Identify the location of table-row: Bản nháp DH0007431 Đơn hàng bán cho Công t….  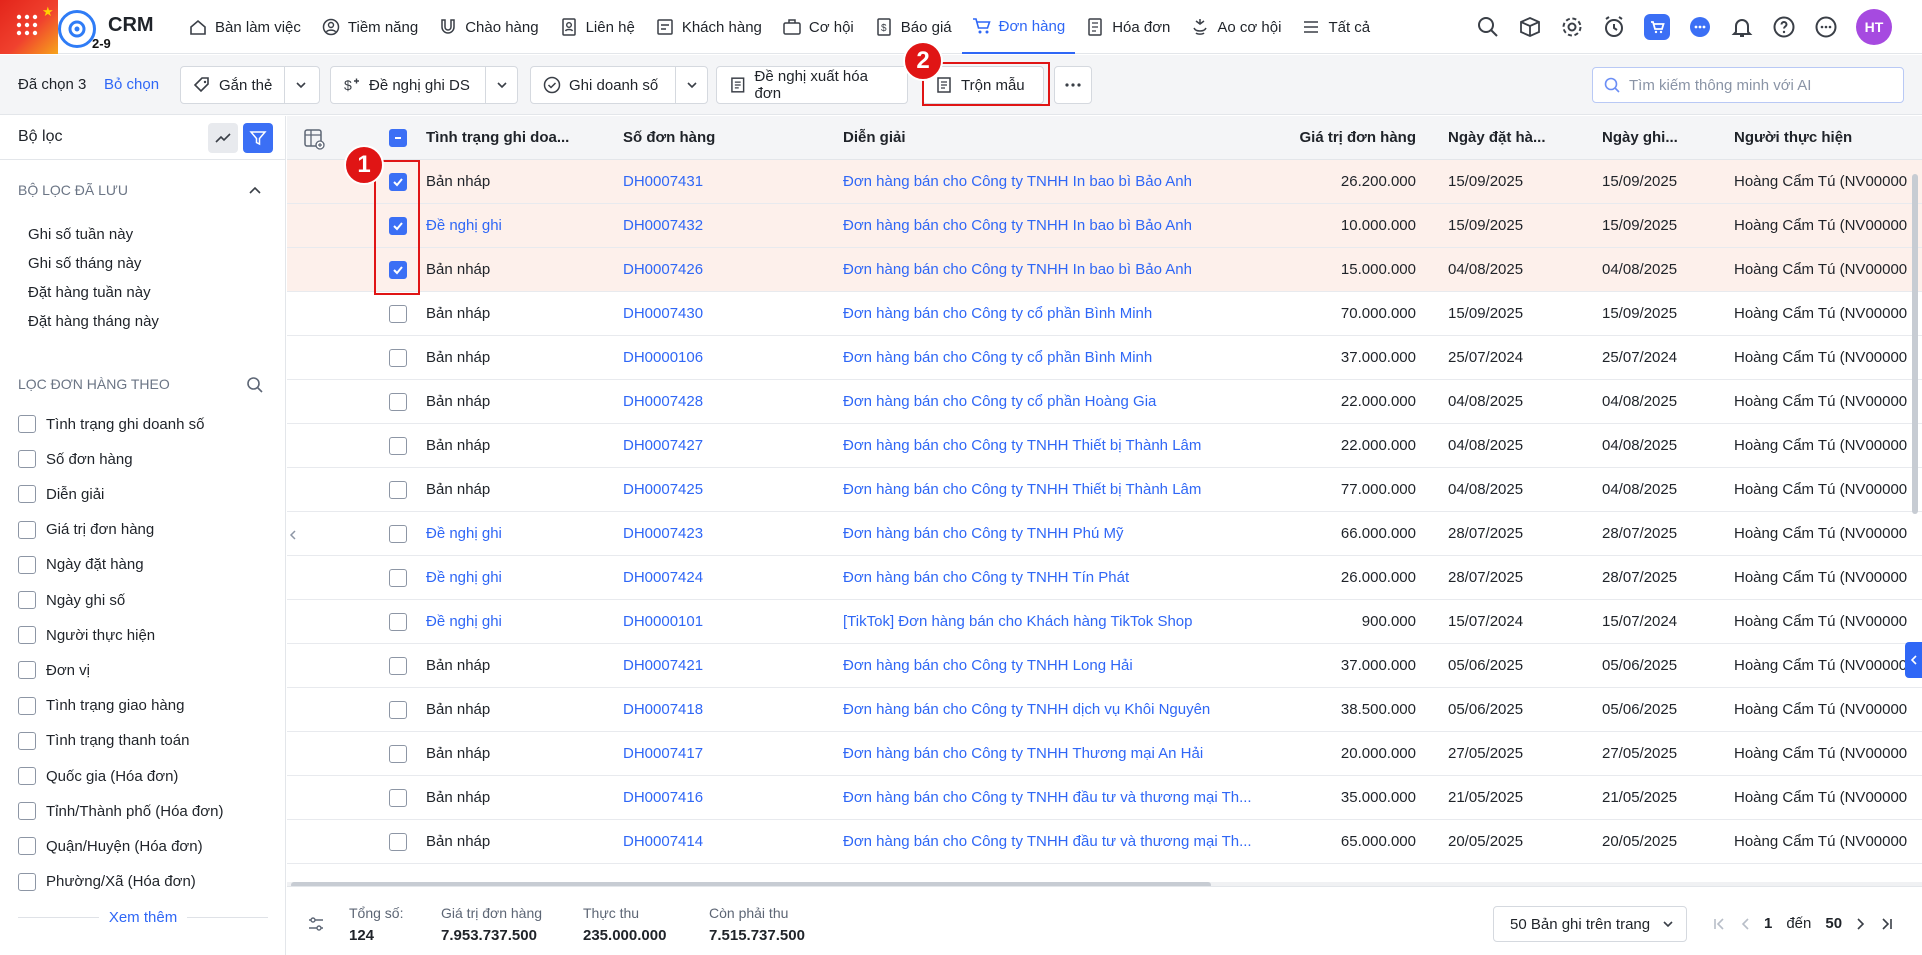
(1104, 182).